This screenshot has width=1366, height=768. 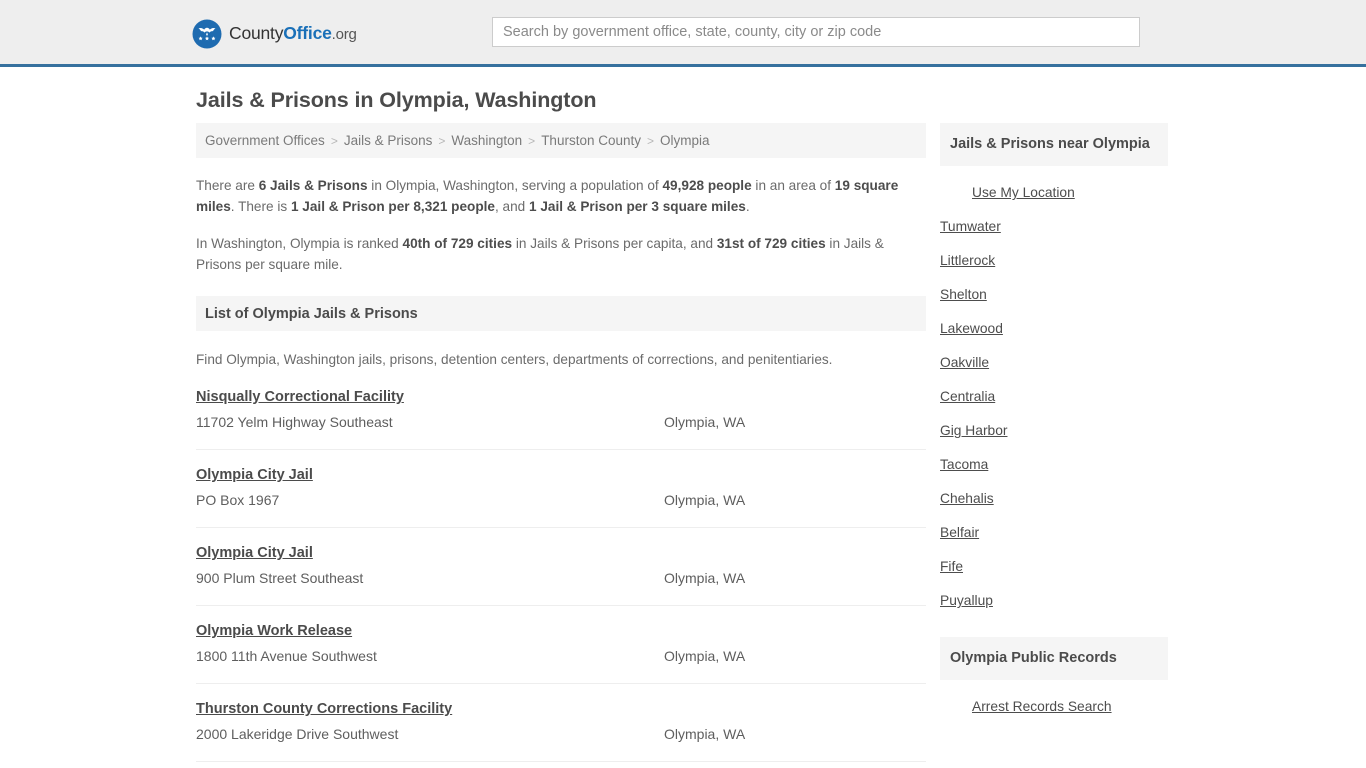 I want to click on intro-text: In Washington, Olympia is ranked, so click(x=299, y=243).